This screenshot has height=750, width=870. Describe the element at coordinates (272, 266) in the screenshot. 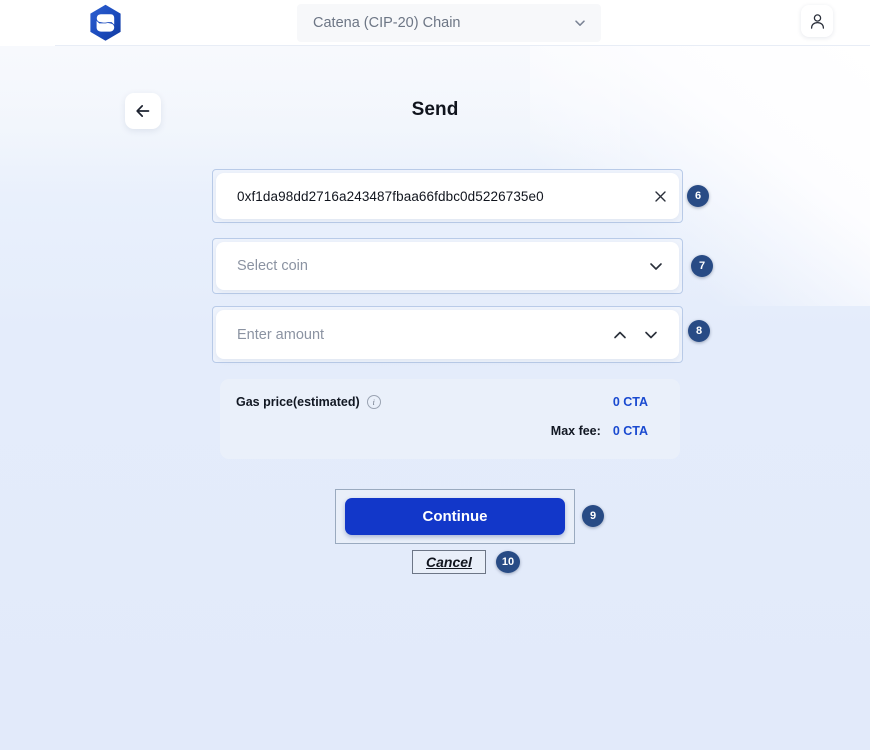

I see `coin-select-placeholder: Select coin` at that location.